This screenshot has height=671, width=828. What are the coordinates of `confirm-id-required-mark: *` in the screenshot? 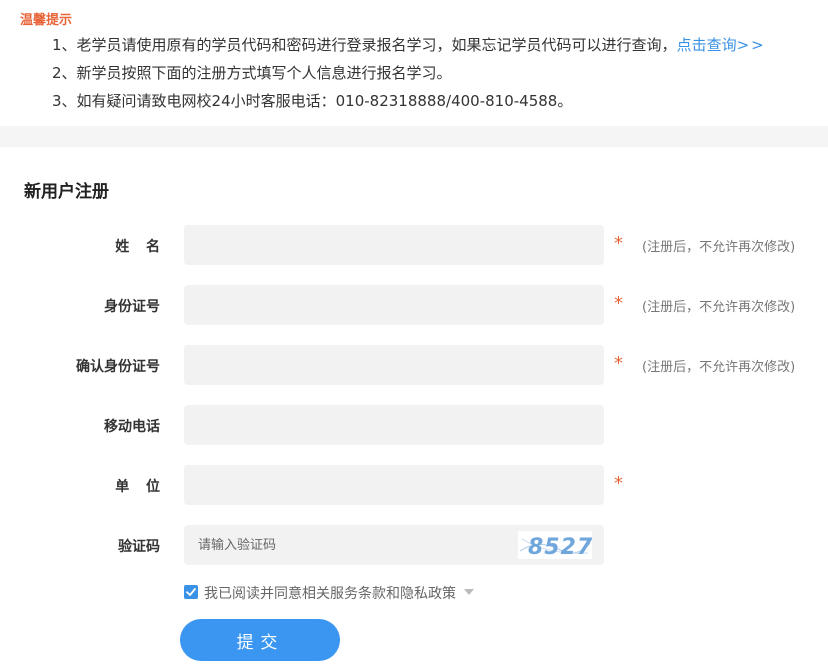 It's located at (618, 363).